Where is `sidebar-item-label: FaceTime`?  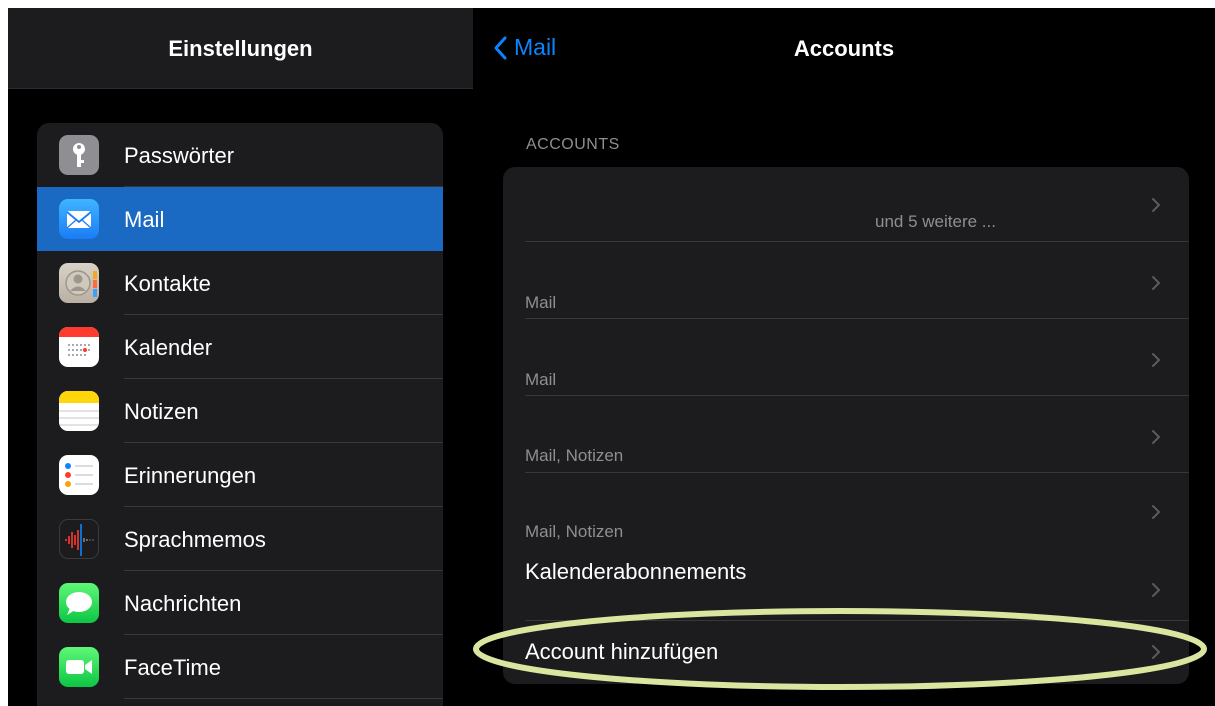 sidebar-item-label: FaceTime is located at coordinates (172, 667).